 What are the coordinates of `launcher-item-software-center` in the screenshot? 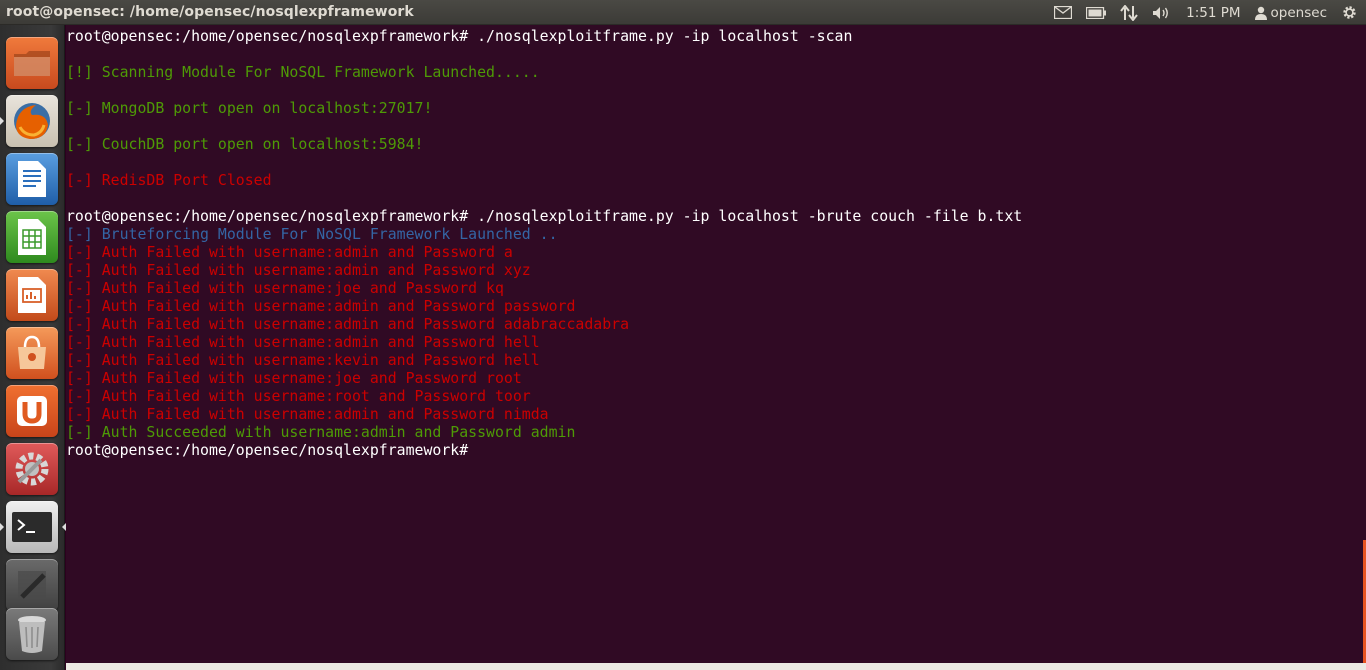 It's located at (32, 353).